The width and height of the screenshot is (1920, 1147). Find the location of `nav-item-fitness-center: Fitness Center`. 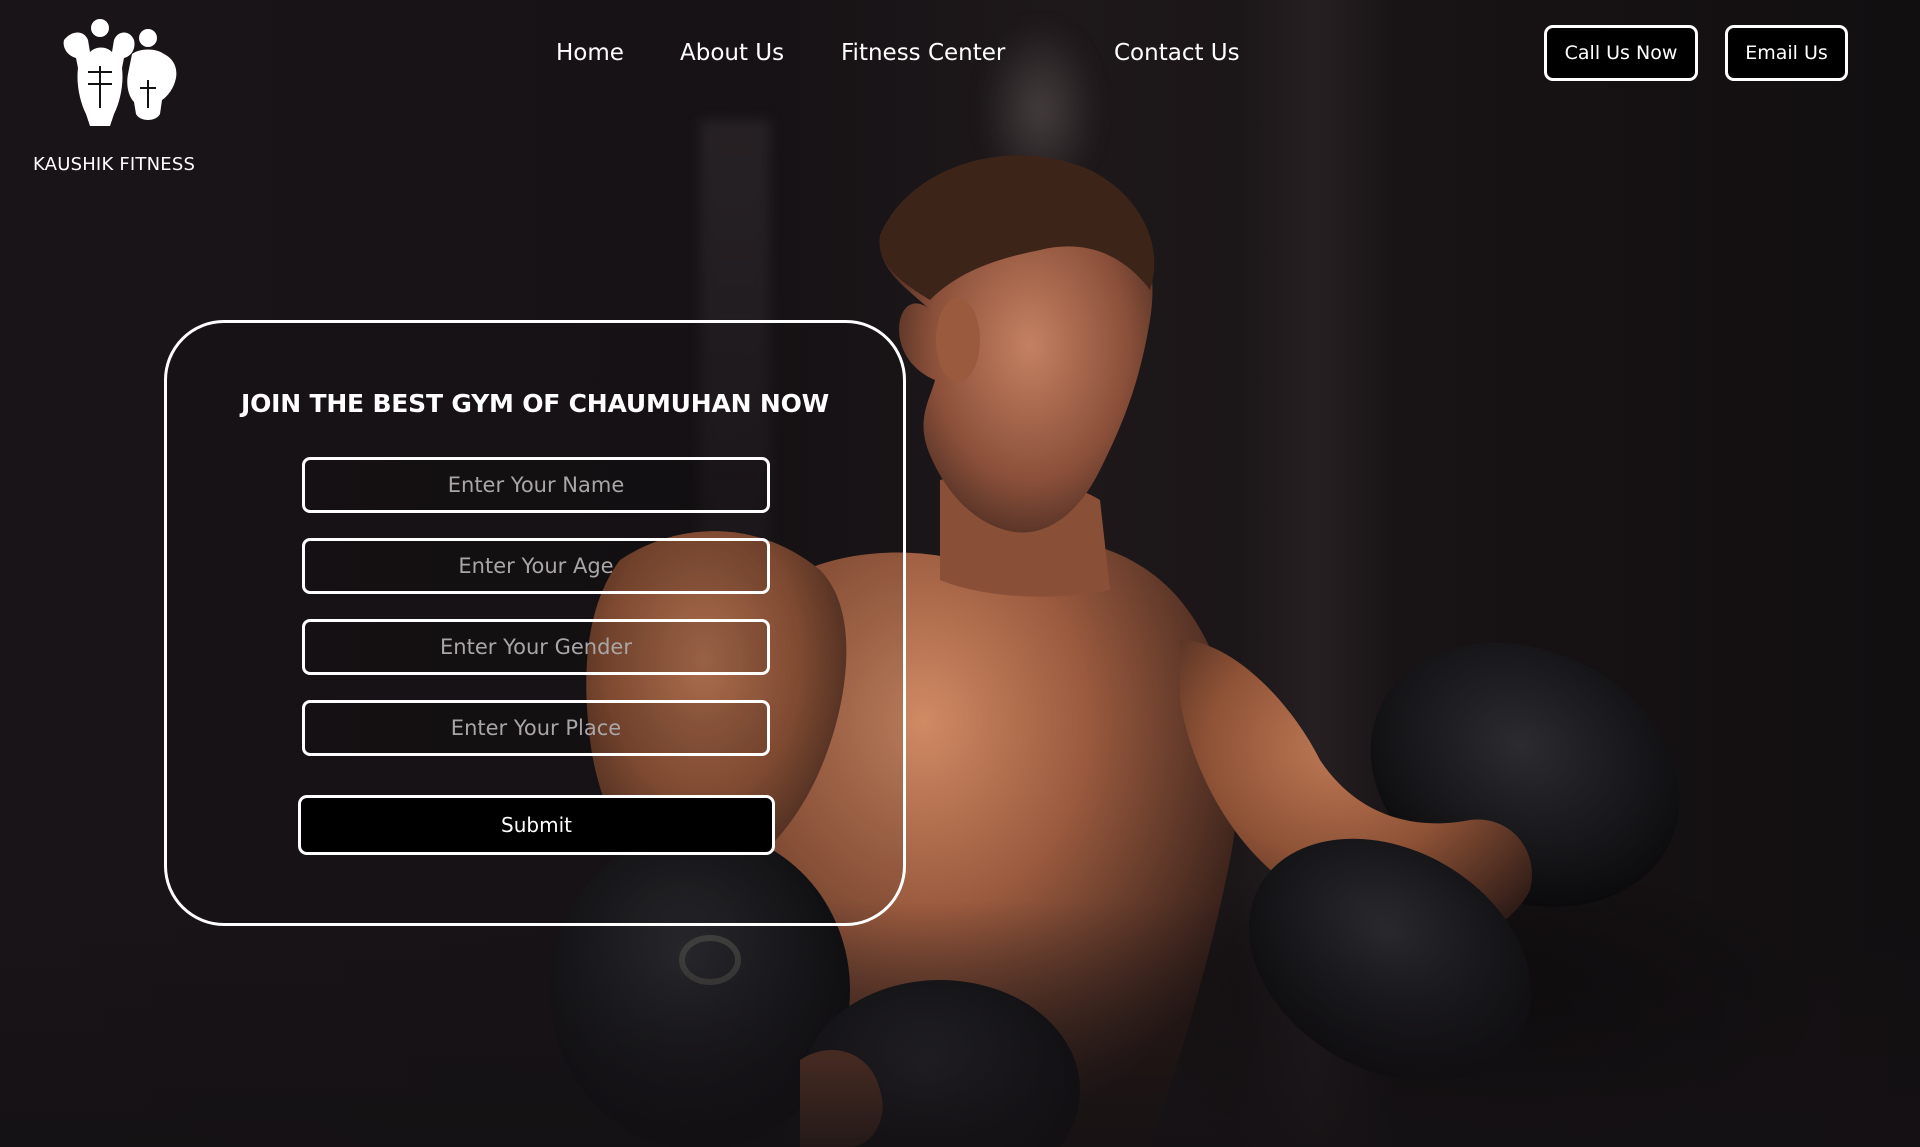

nav-item-fitness-center: Fitness Center is located at coordinates (923, 53).